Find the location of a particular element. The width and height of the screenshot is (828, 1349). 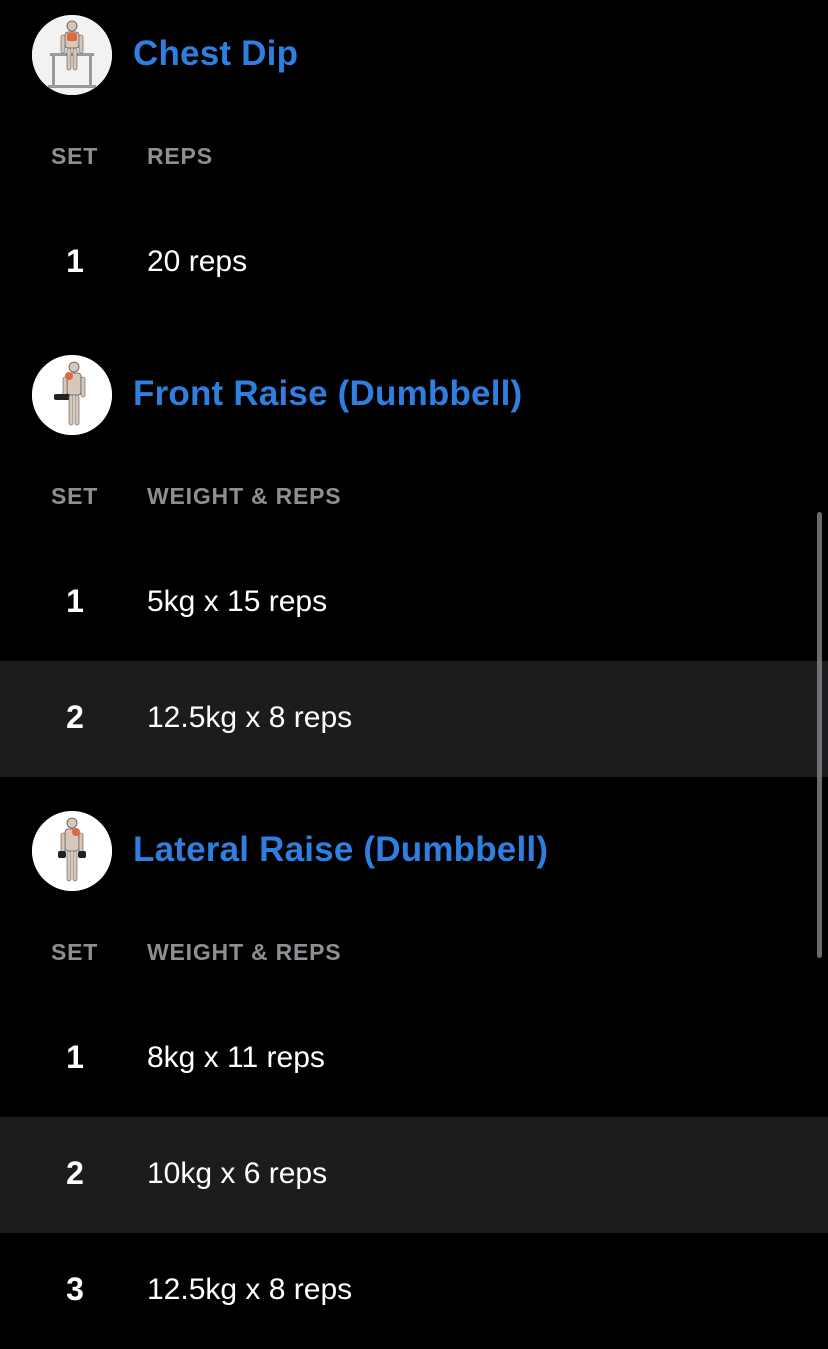

column-headers: SET REPS is located at coordinates (414, 163).